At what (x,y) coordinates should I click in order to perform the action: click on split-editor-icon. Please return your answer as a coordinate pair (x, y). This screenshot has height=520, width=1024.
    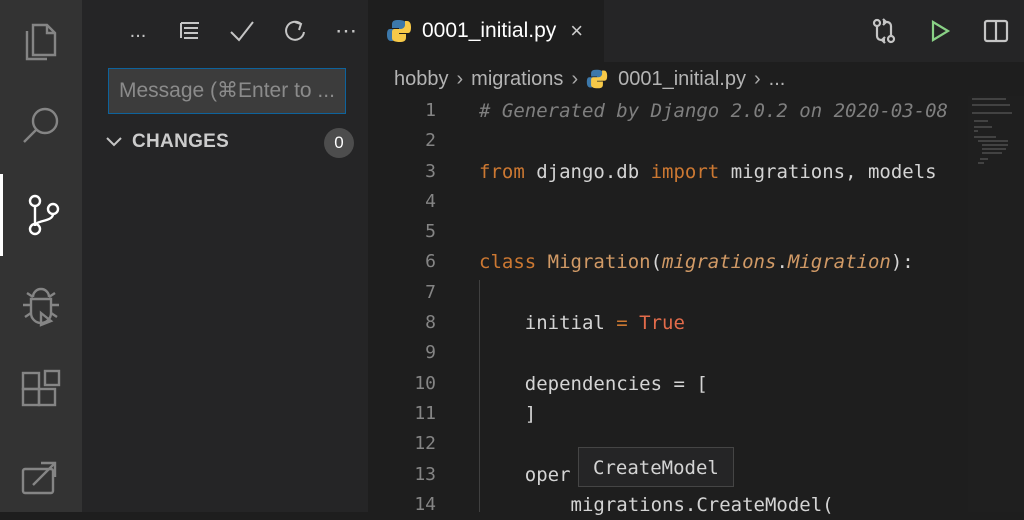
    Looking at the image, I should click on (996, 31).